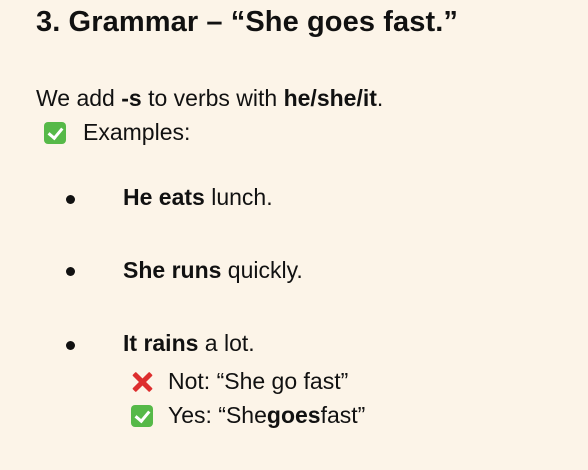 This screenshot has height=470, width=588. I want to click on rule-sentence: We add -s to verbs with he/she/it., so click(209, 98).